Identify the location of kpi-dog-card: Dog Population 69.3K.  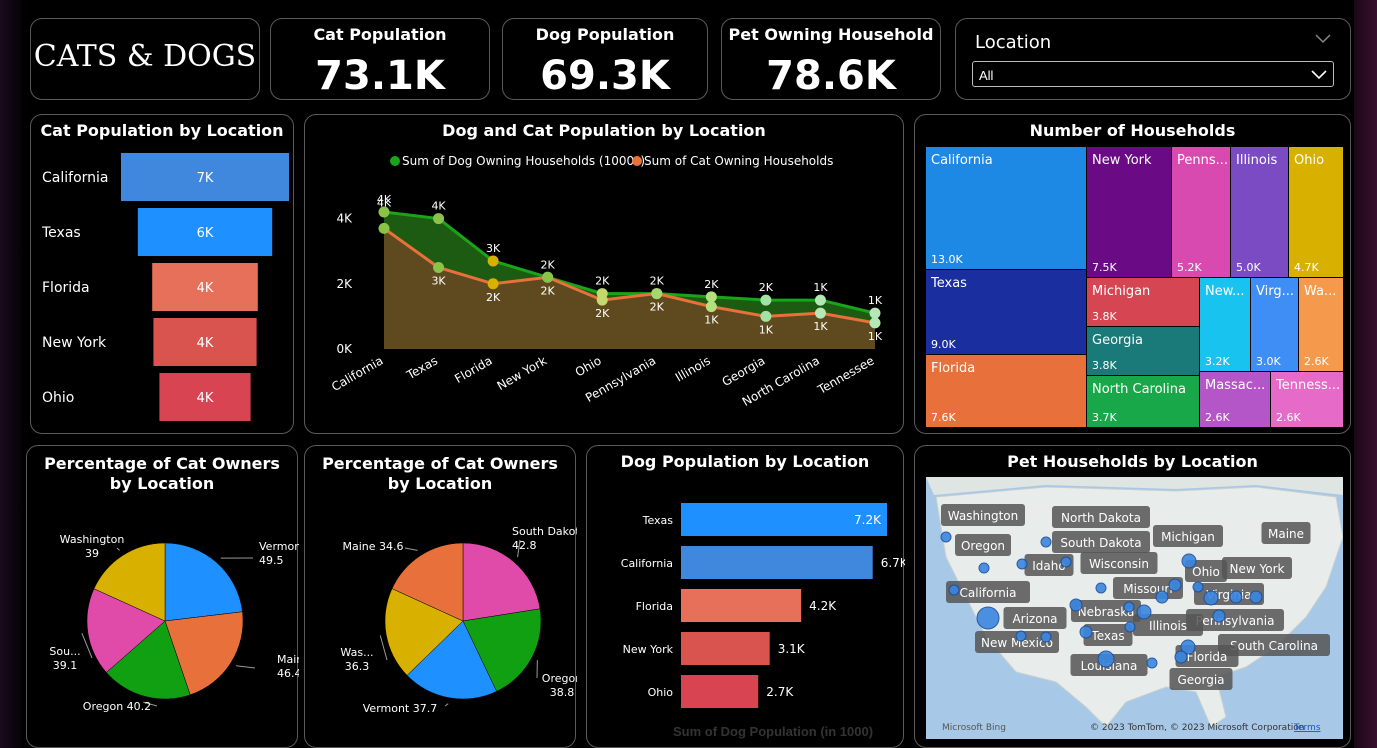
(605, 59).